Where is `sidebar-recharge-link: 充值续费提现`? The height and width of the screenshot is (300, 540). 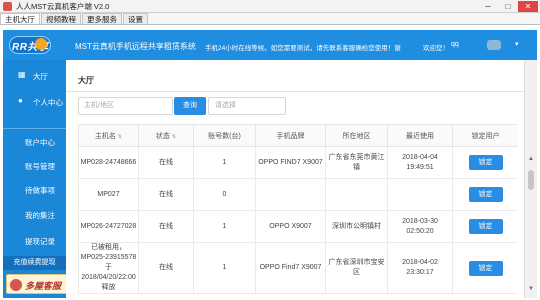
sidebar-recharge-link: 充值续费提现 is located at coordinates (34, 263).